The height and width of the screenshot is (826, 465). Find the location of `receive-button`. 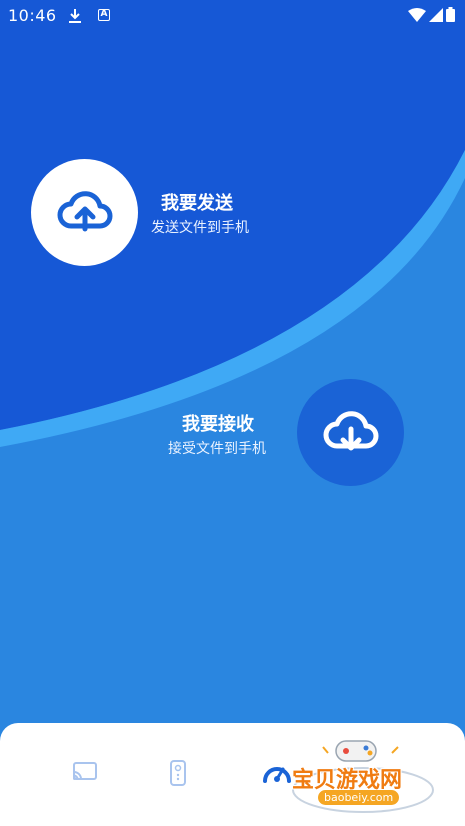

receive-button is located at coordinates (350, 432).